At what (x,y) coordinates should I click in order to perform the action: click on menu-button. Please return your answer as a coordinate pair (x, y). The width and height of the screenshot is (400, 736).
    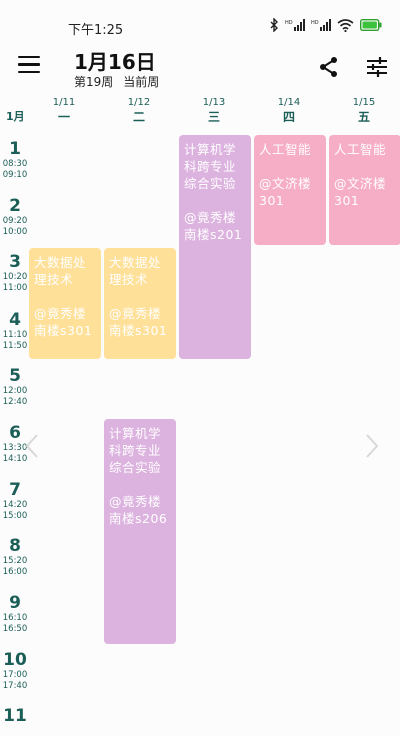
    Looking at the image, I should click on (29, 65).